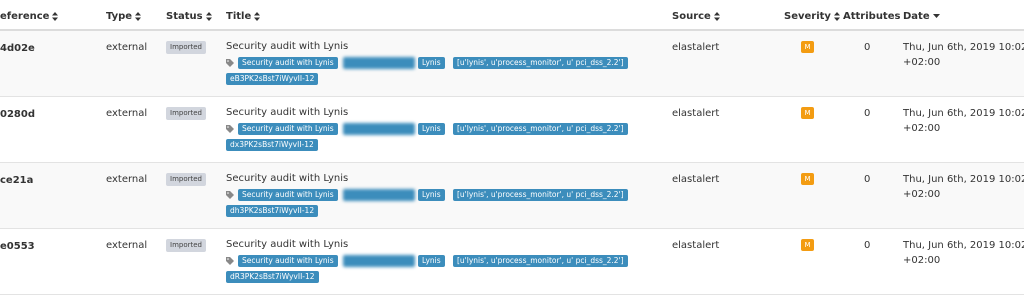 This screenshot has width=1024, height=296. I want to click on tag: dR3PK2sBst7iWyvII-12, so click(272, 277).